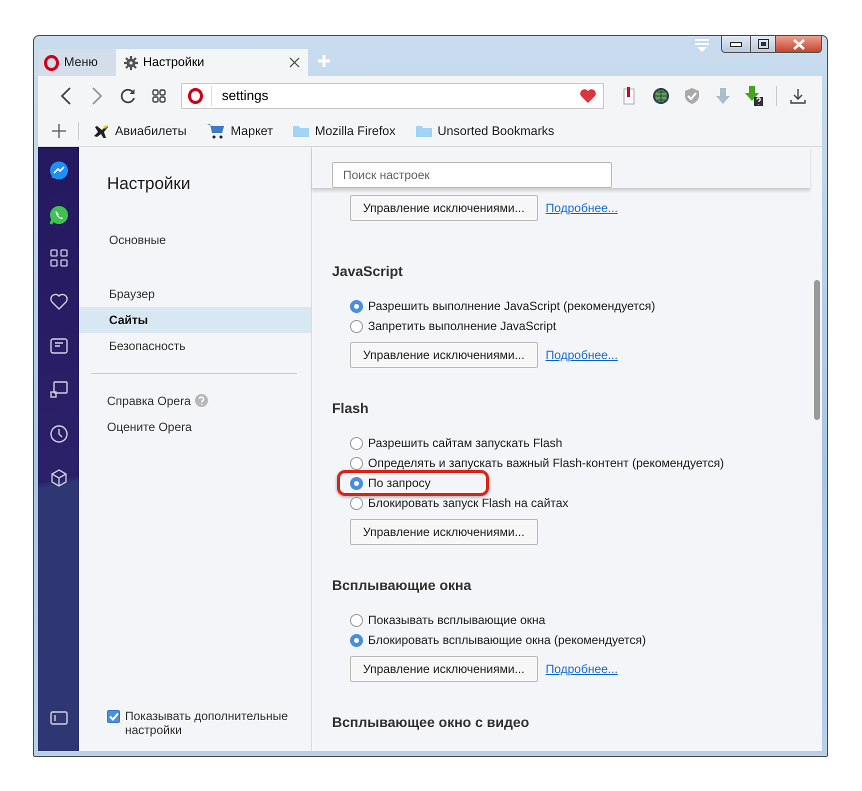 The width and height of the screenshot is (862, 791). Describe the element at coordinates (77, 62) in the screenshot. I see `menu-button: Меню` at that location.